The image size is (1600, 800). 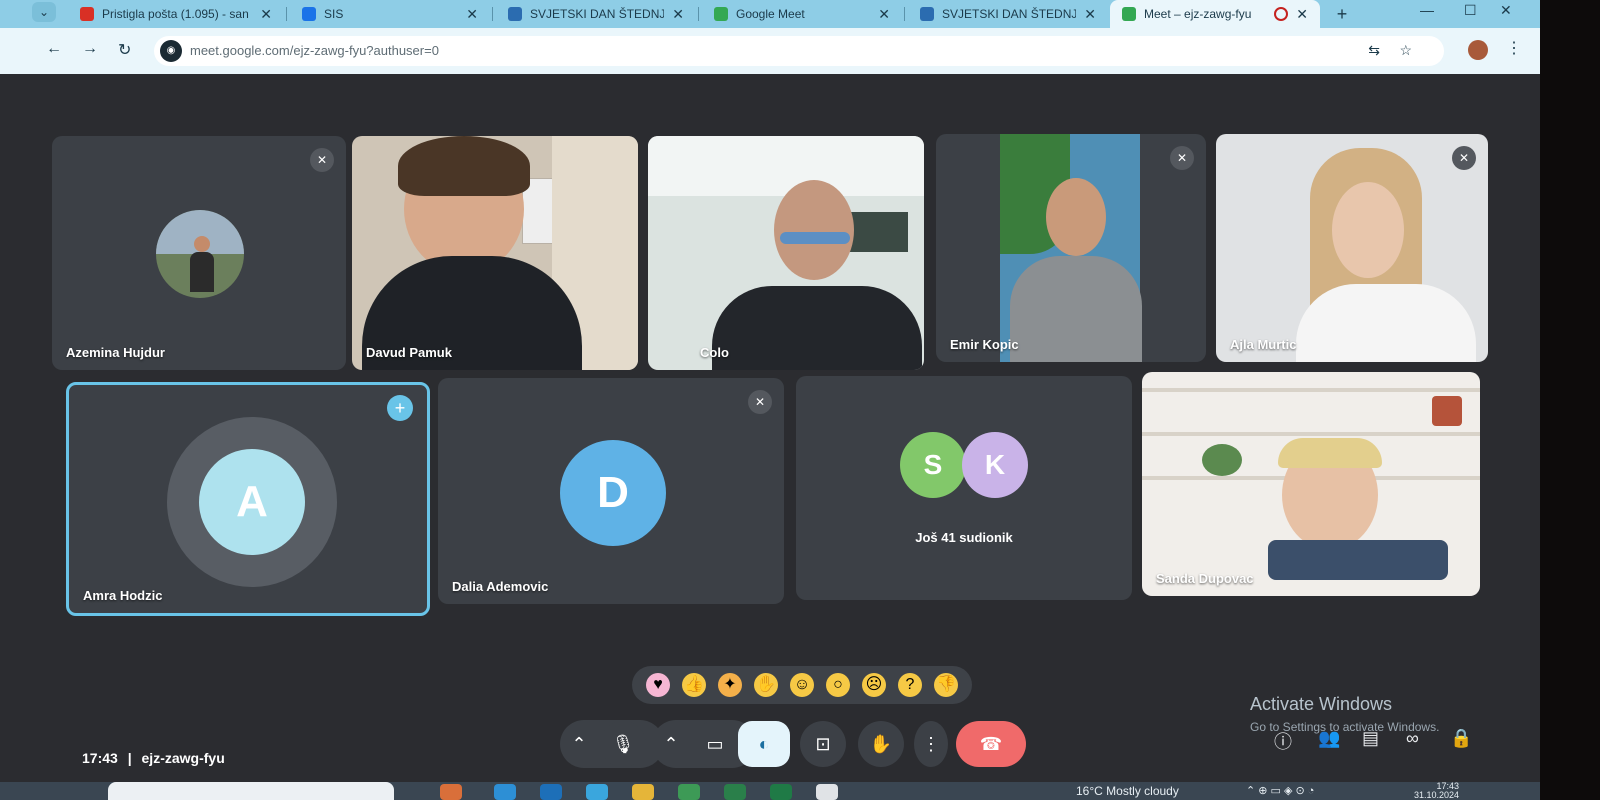 I want to click on browser-menu-icon: ⋮, so click(x=1514, y=48).